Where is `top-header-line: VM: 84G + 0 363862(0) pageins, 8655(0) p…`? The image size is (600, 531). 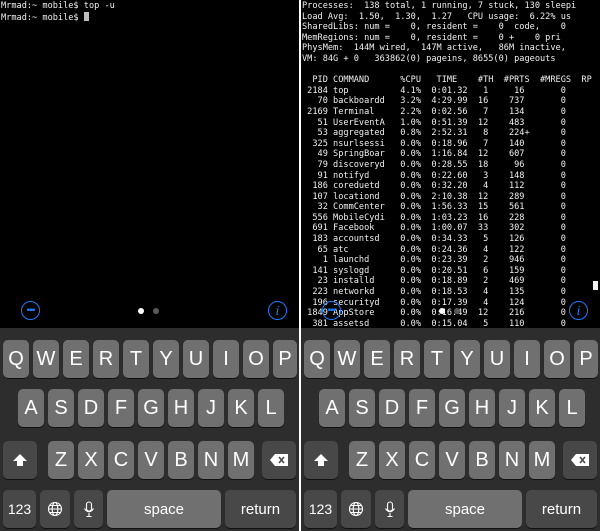
top-header-line: VM: 84G + 0 363862(0) pageins, 8655(0) p… is located at coordinates (429, 58).